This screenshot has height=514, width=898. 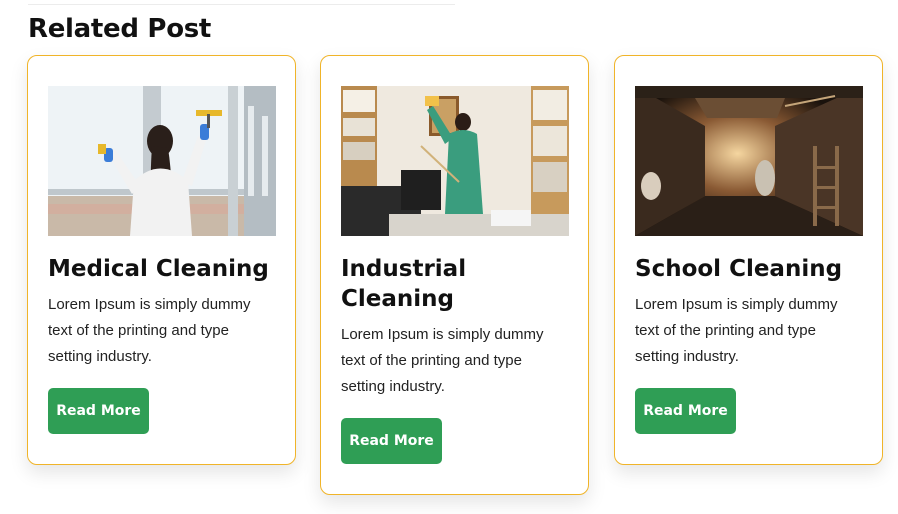 I want to click on post-title: Medical Cleaning, so click(x=161, y=269).